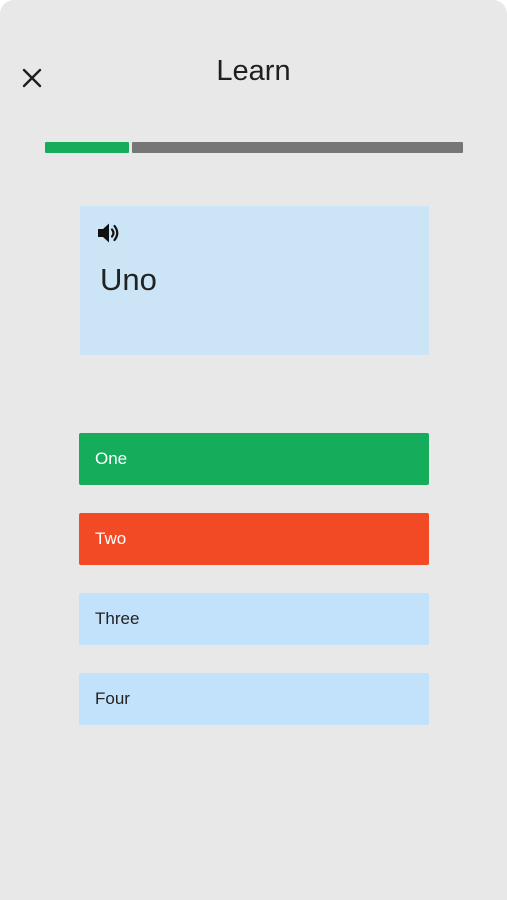 Image resolution: width=507 pixels, height=900 pixels. I want to click on prompt-card: Uno, so click(254, 280).